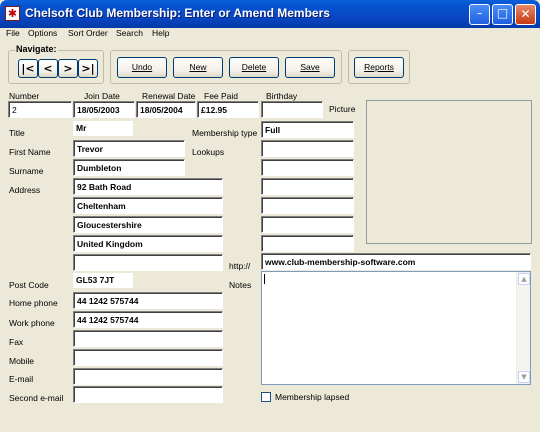  I want to click on email-field, so click(148, 376).